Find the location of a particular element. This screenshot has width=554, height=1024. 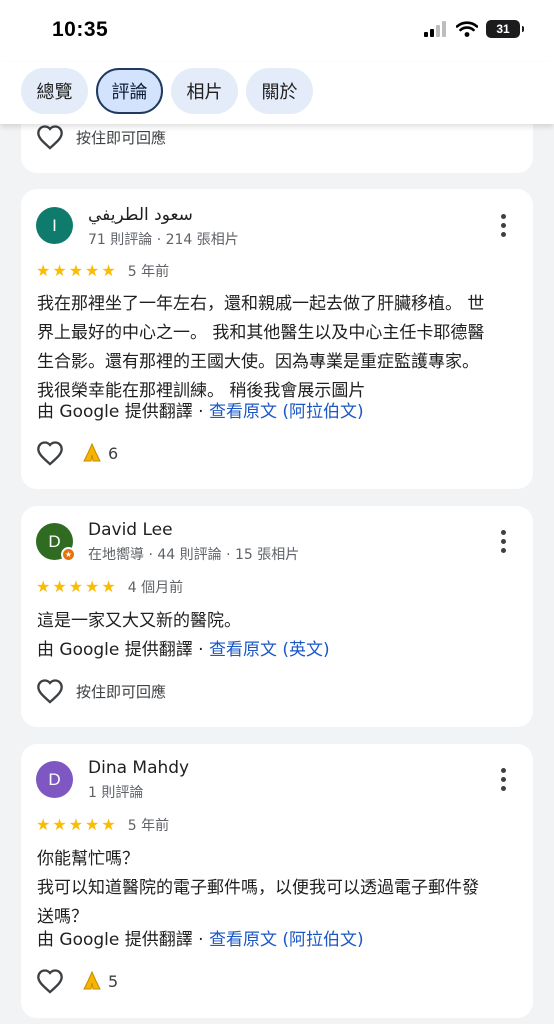

tab-overview: 總覽 is located at coordinates (54, 91).